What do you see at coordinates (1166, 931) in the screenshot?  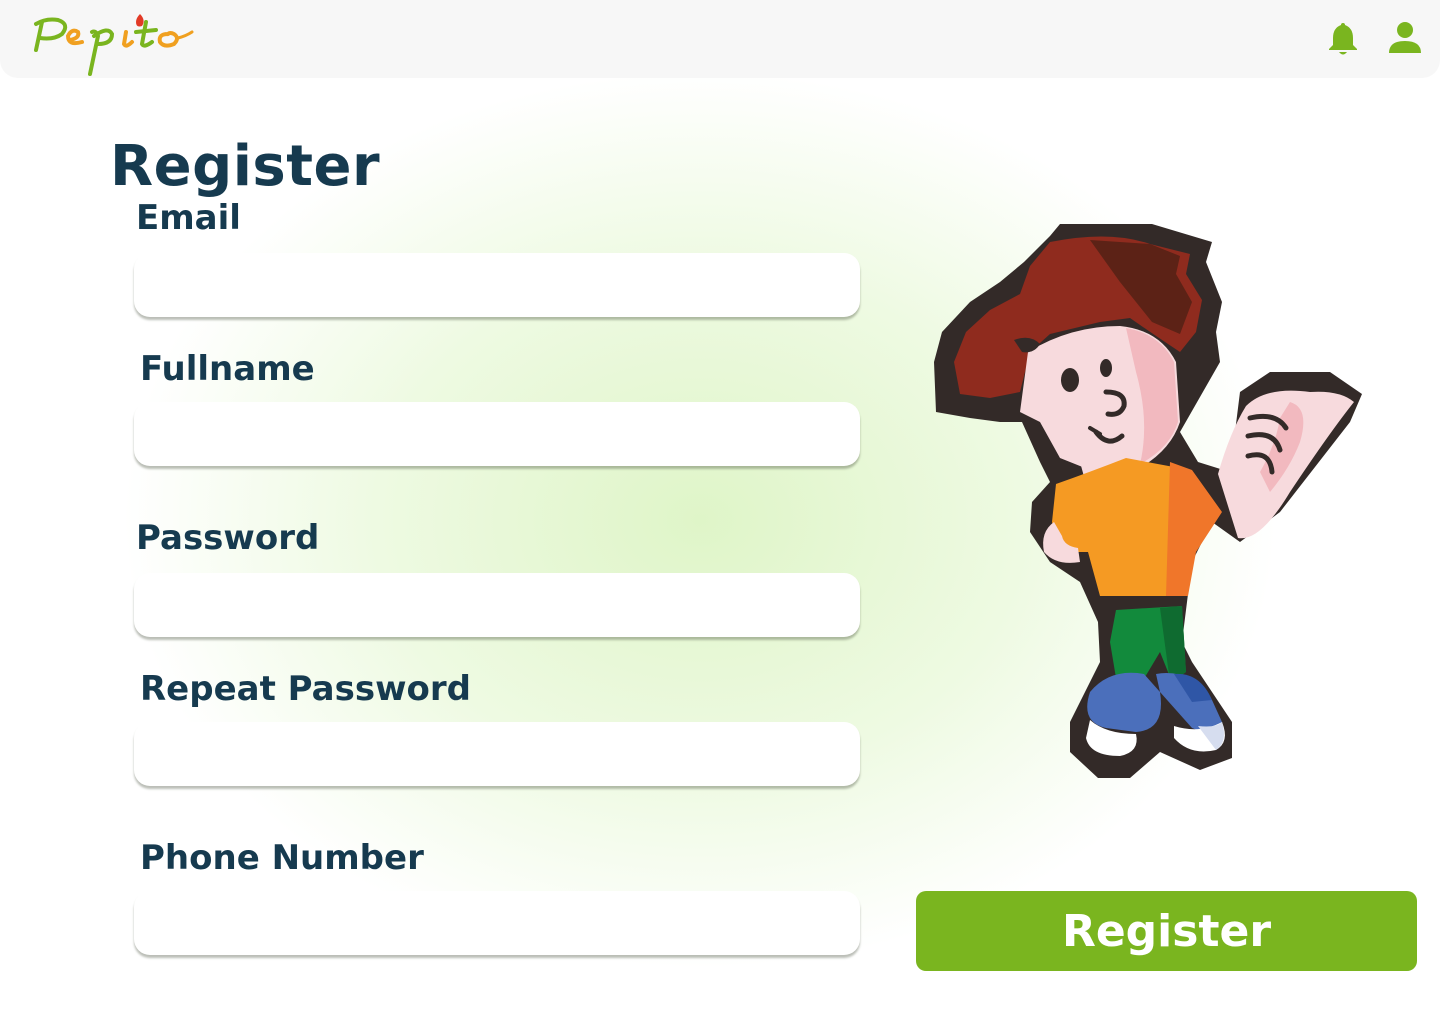 I see `register-button: Register` at bounding box center [1166, 931].